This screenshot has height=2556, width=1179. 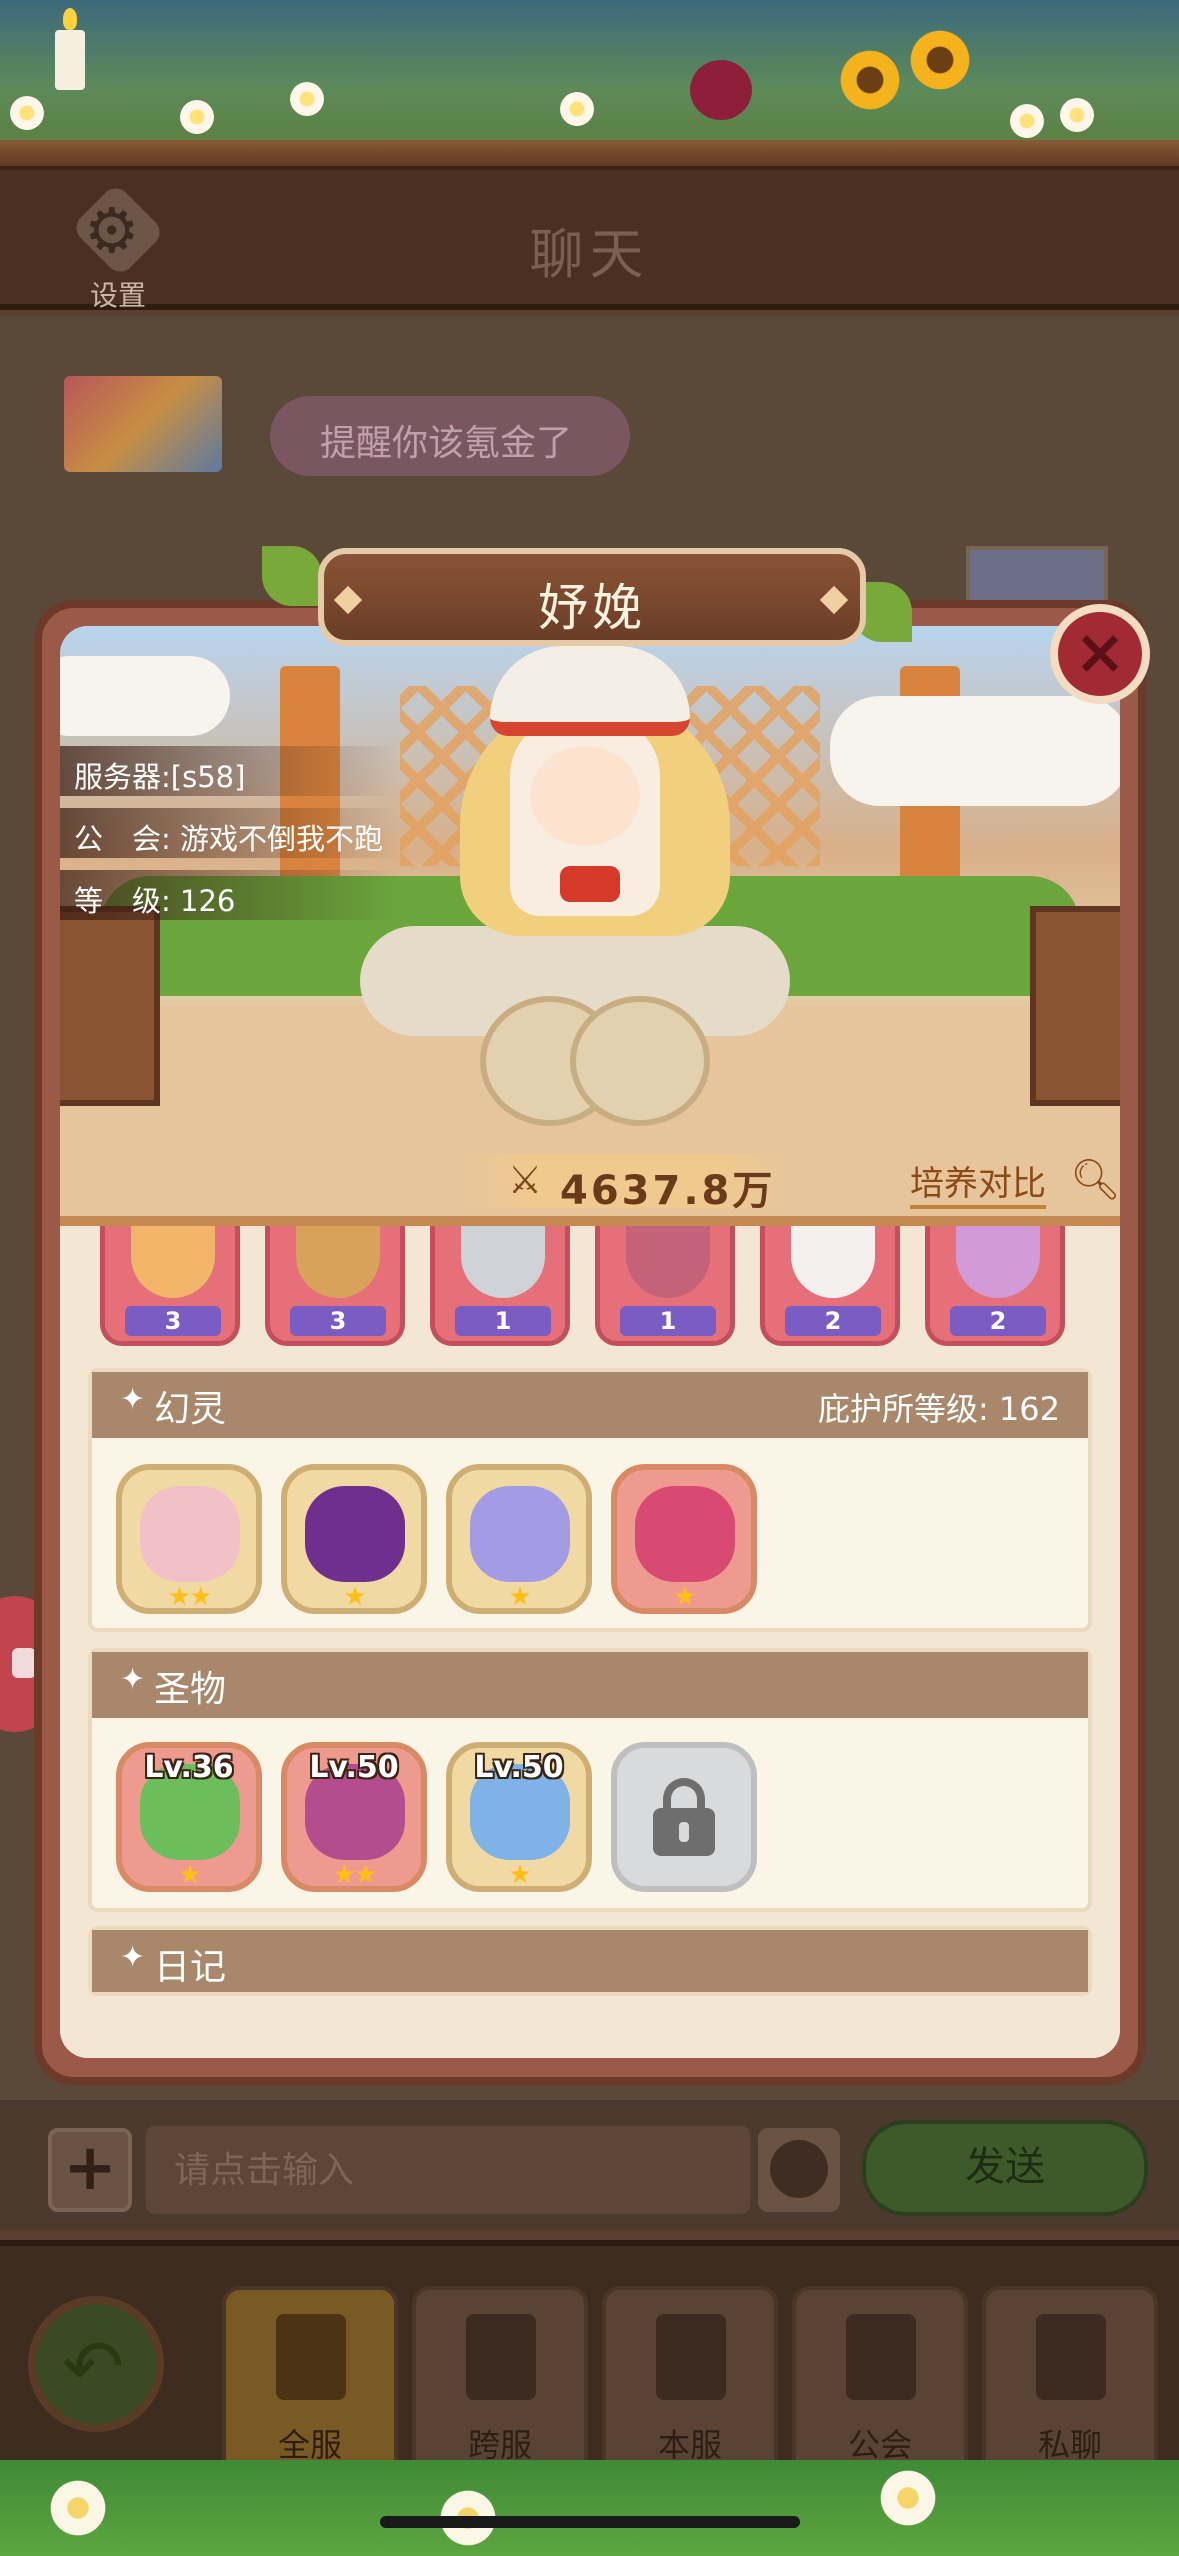 What do you see at coordinates (501, 2357) in the screenshot?
I see `map-icon` at bounding box center [501, 2357].